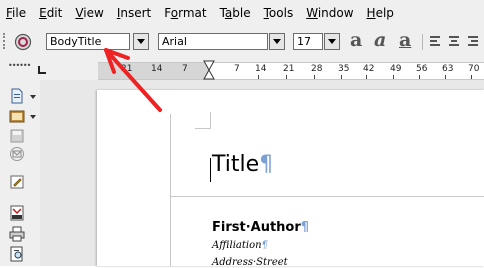 This screenshot has height=268, width=484. What do you see at coordinates (256, 227) in the screenshot?
I see `document-author-text: First·Author` at bounding box center [256, 227].